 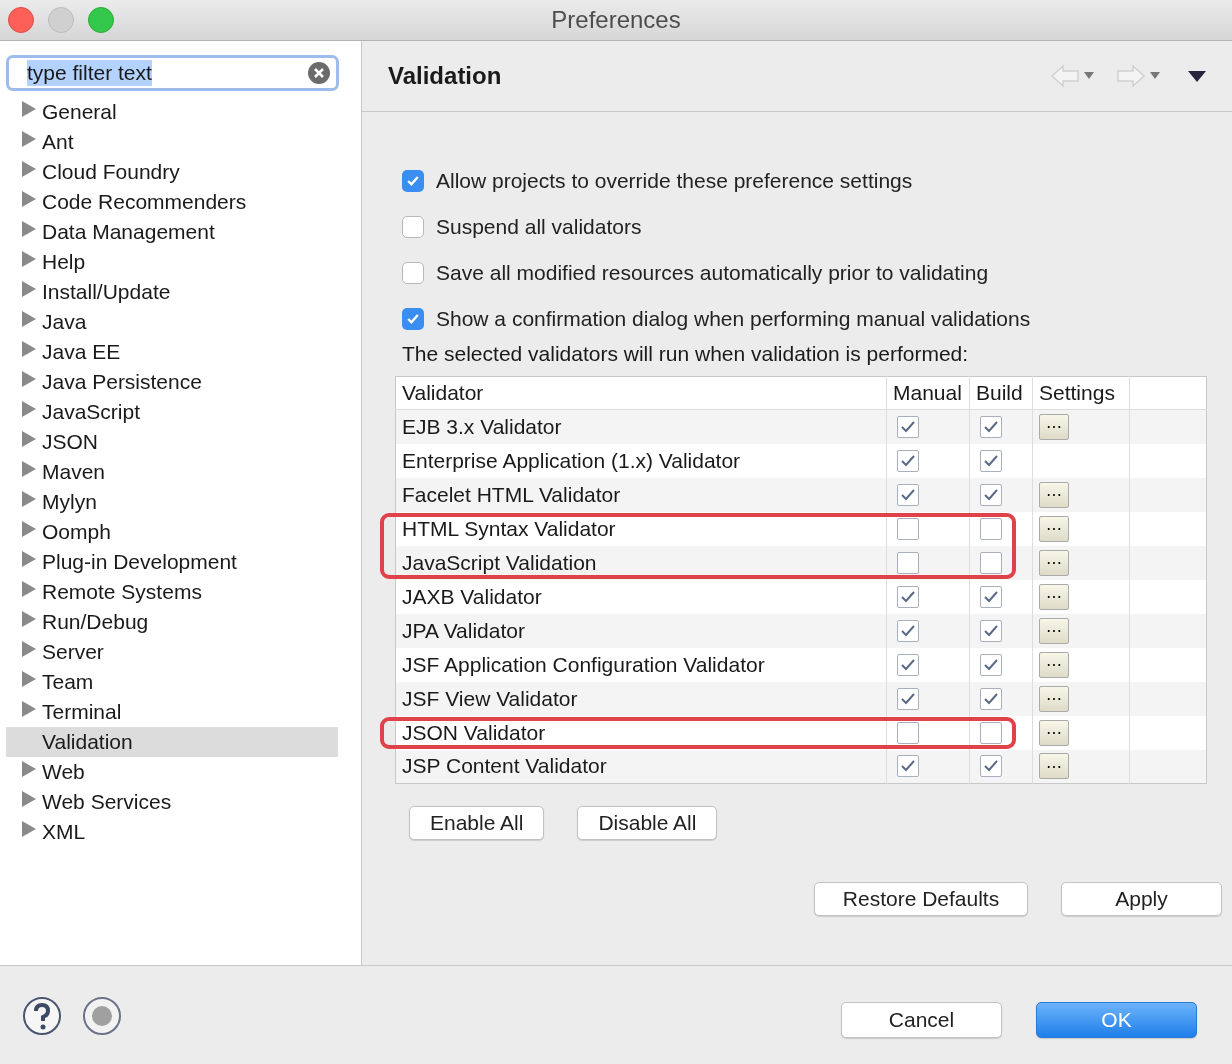 What do you see at coordinates (172, 652) in the screenshot?
I see `tree-item: Server` at bounding box center [172, 652].